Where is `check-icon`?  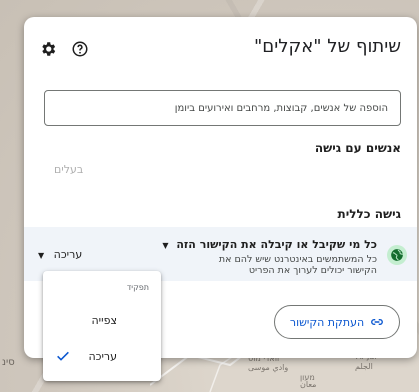
check-icon is located at coordinates (63, 356).